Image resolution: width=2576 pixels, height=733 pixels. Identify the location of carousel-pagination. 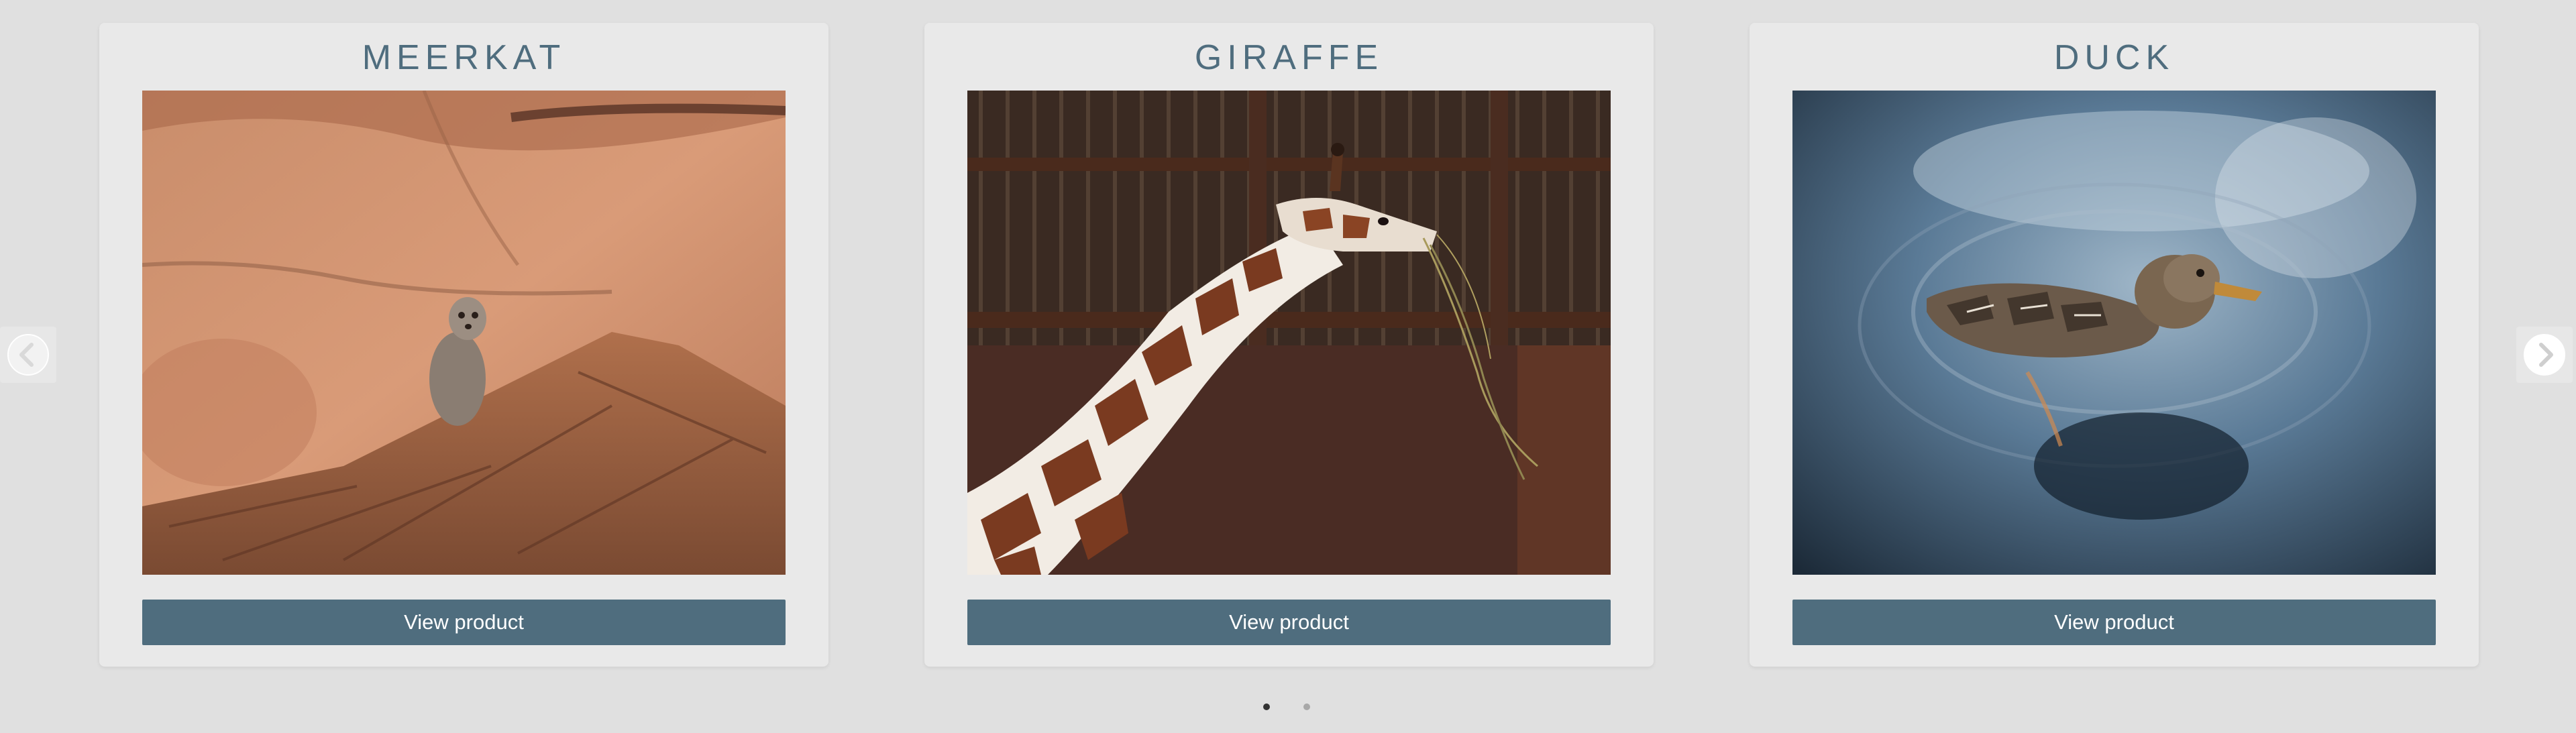
(1286, 706).